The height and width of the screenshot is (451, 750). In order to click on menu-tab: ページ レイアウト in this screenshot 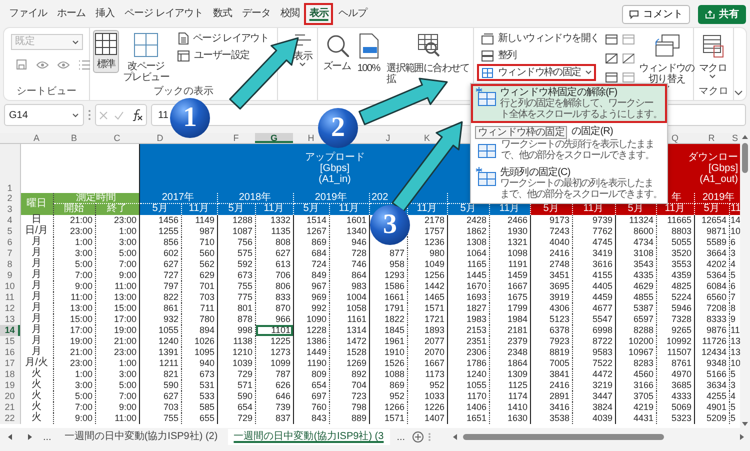, I will do `click(164, 14)`.